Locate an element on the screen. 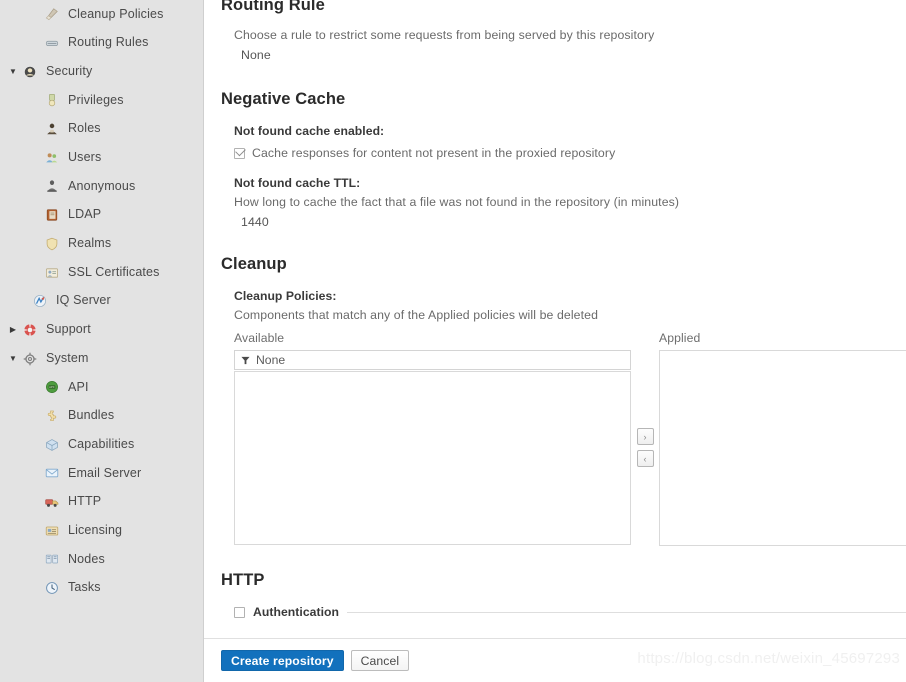 The height and width of the screenshot is (682, 906). not-found-cache-enabled-label: Not found cache enabled: is located at coordinates (309, 131).